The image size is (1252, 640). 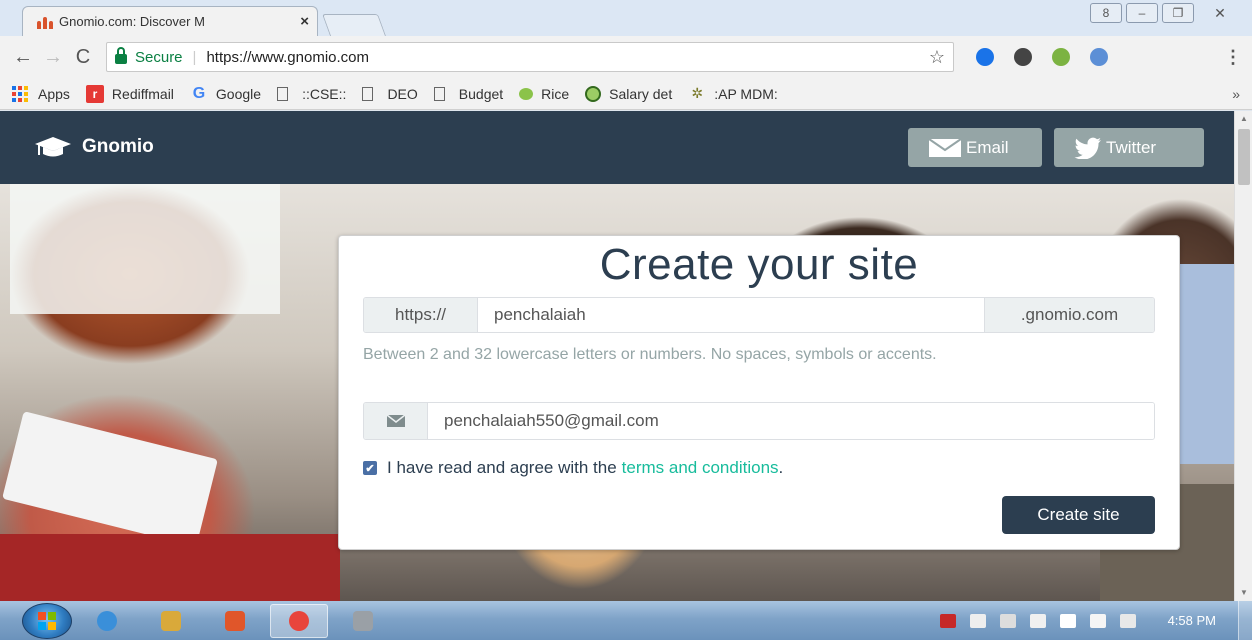 What do you see at coordinates (304, 21) in the screenshot?
I see `tab-close-icon: ×` at bounding box center [304, 21].